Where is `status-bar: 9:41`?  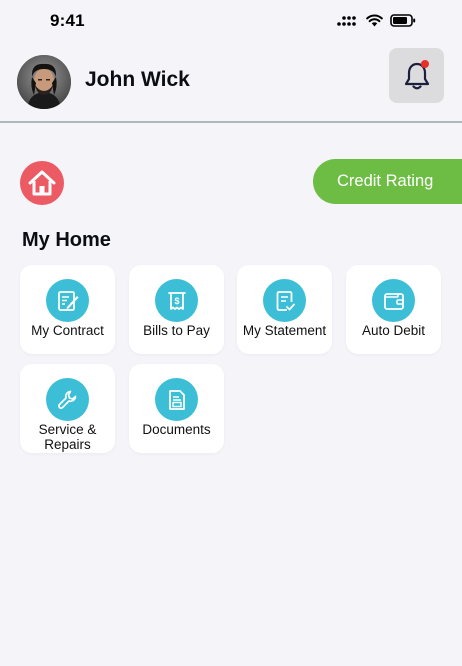 status-bar: 9:41 is located at coordinates (231, 22).